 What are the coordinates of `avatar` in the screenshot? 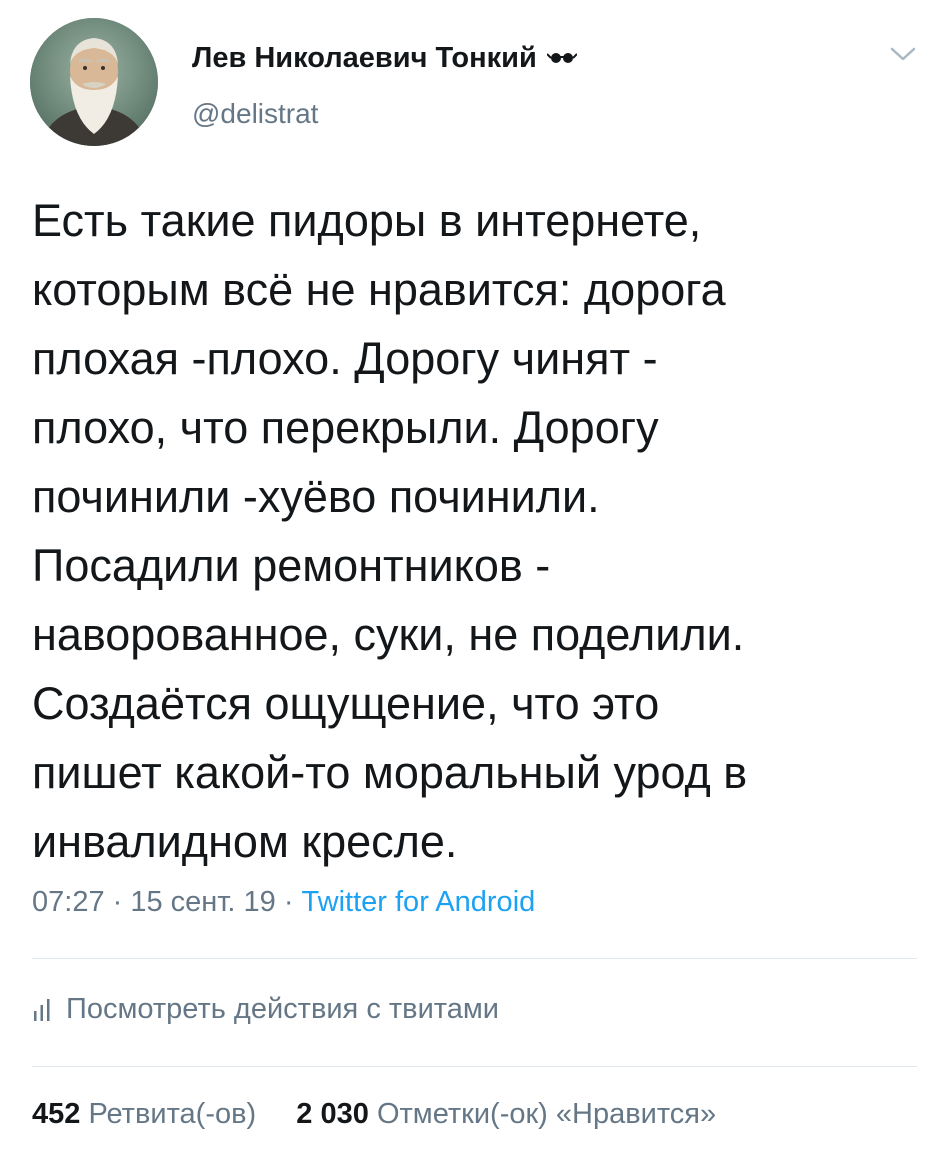 It's located at (94, 82).